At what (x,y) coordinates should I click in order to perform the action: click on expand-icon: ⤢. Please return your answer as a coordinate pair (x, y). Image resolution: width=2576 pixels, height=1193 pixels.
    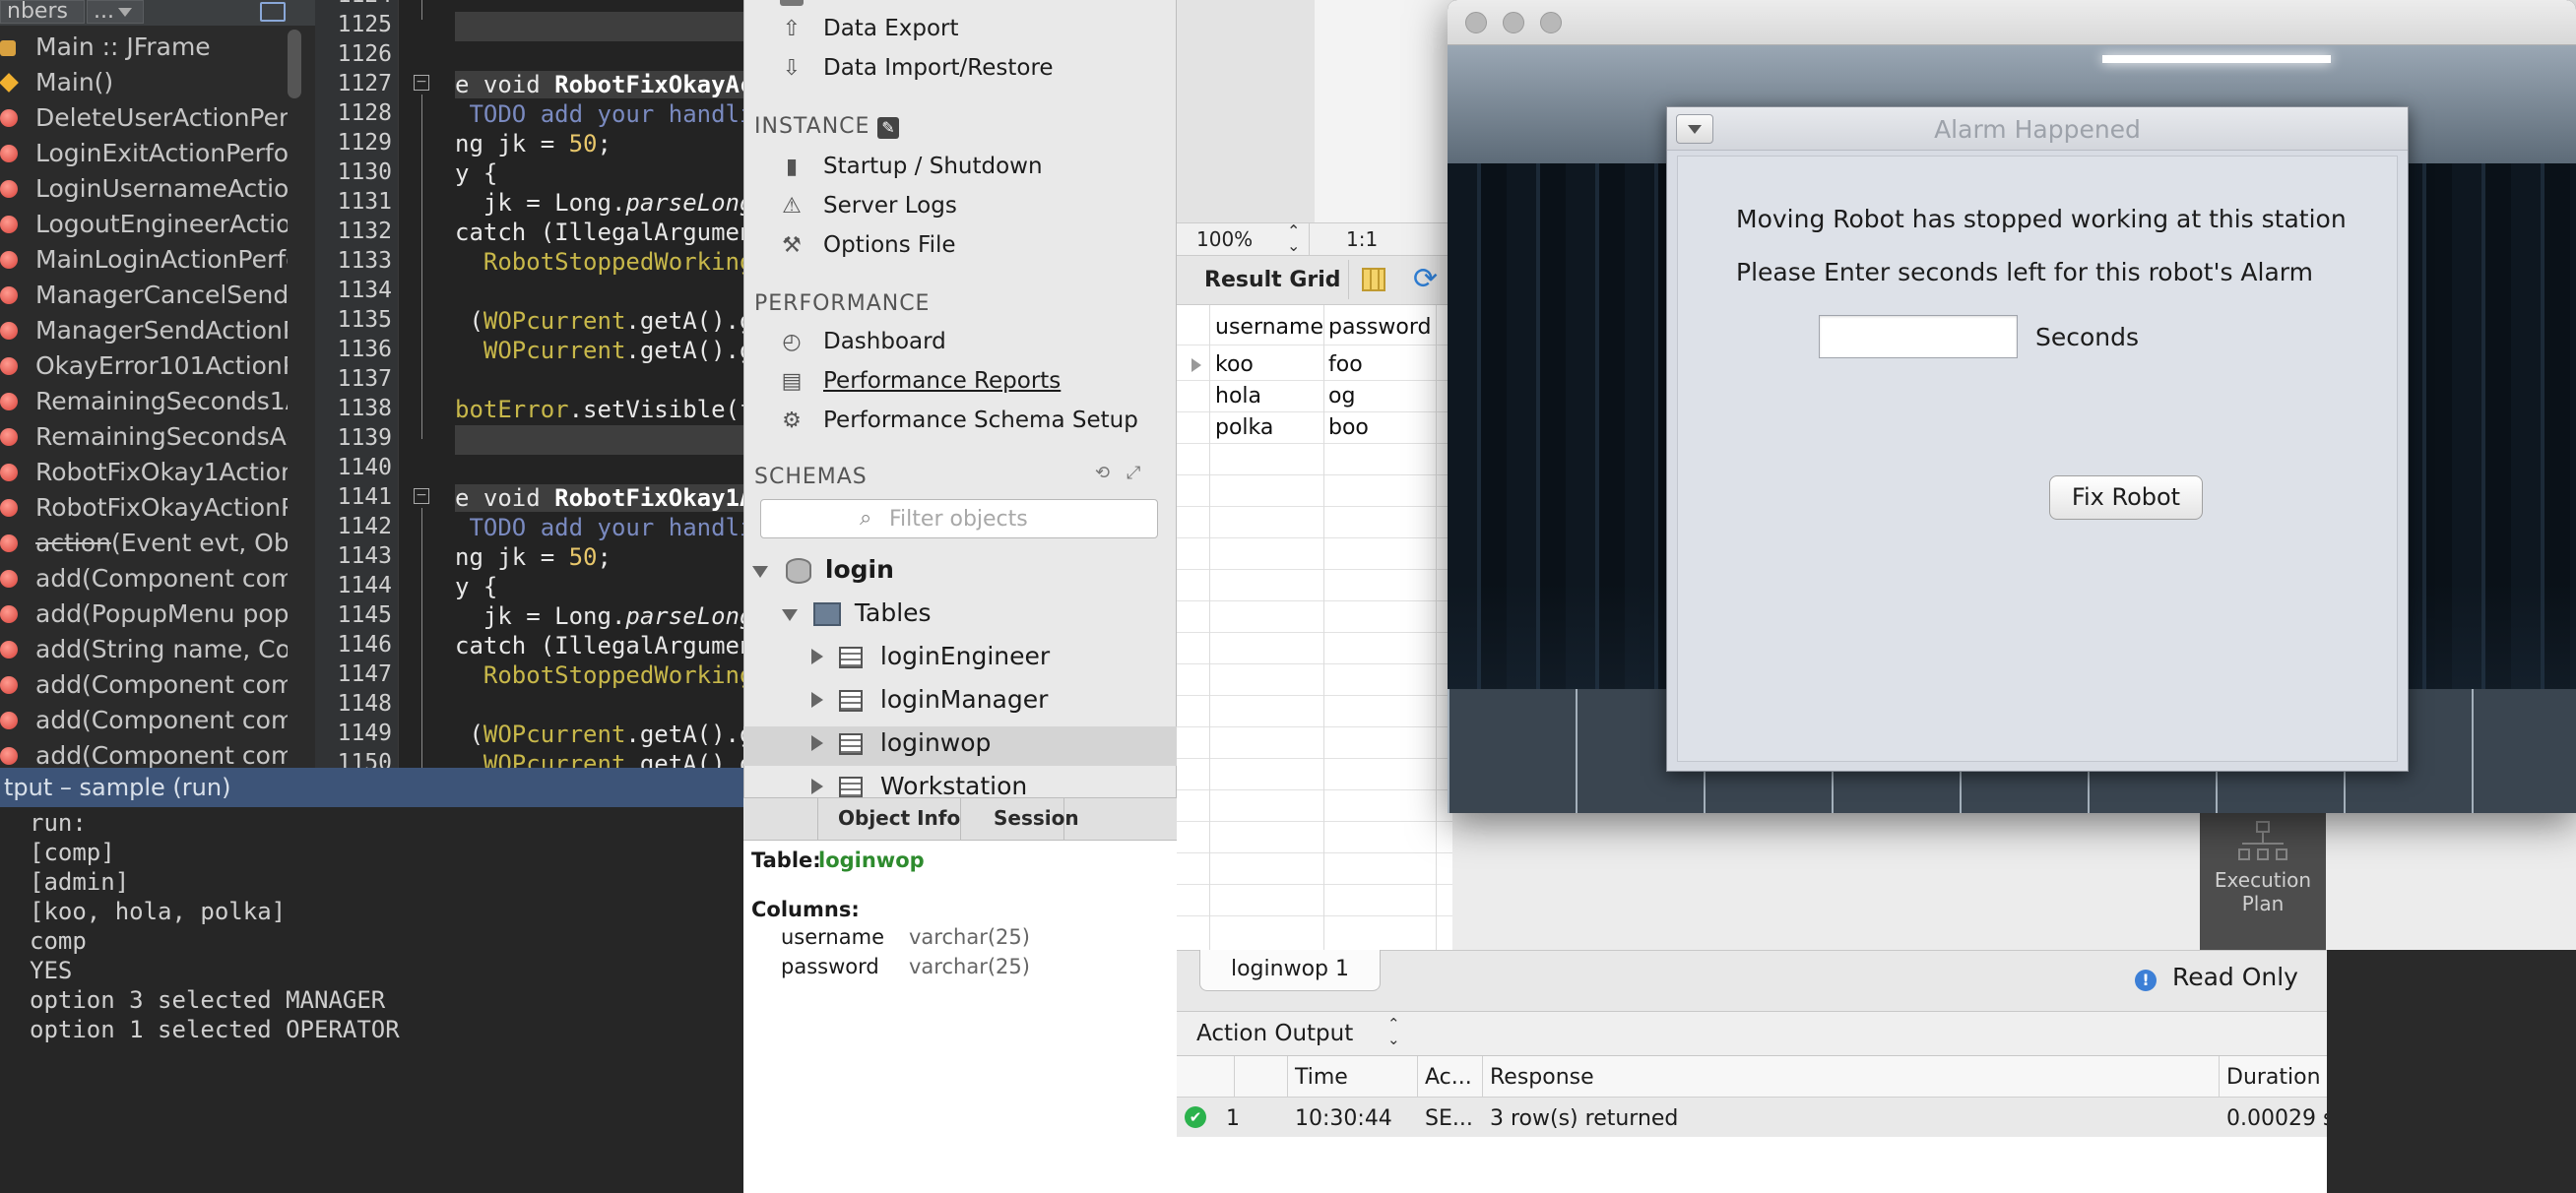
    Looking at the image, I should click on (1133, 473).